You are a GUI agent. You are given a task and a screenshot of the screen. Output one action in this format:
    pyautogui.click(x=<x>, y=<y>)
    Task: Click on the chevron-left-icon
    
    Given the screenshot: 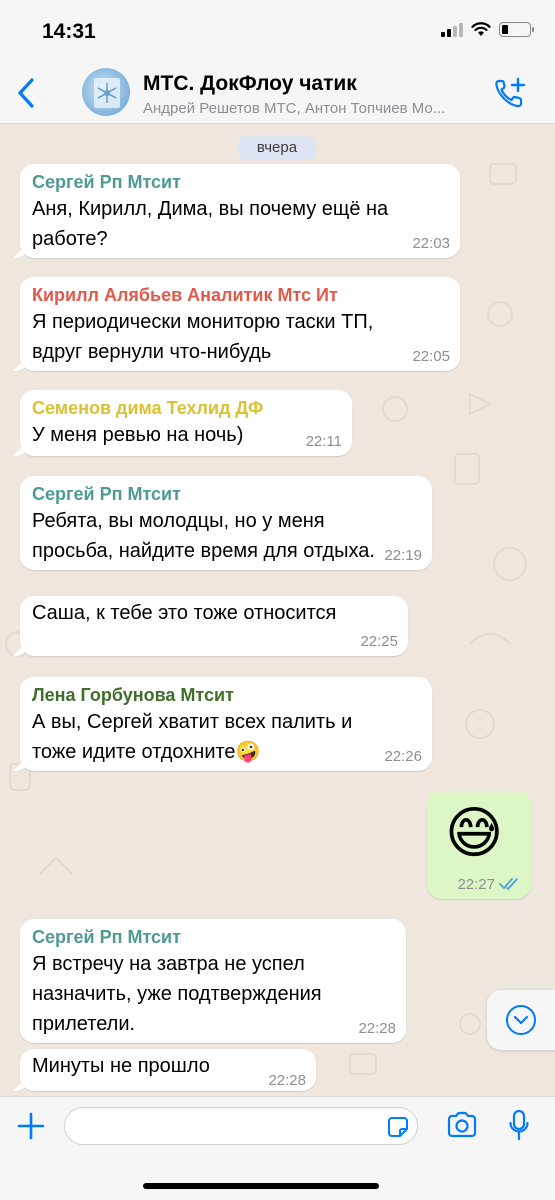 What is the action you would take?
    pyautogui.click(x=26, y=93)
    